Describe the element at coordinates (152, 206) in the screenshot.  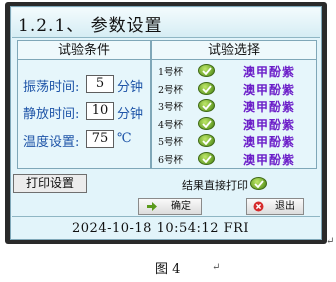
I see `arrow-right-icon` at that location.